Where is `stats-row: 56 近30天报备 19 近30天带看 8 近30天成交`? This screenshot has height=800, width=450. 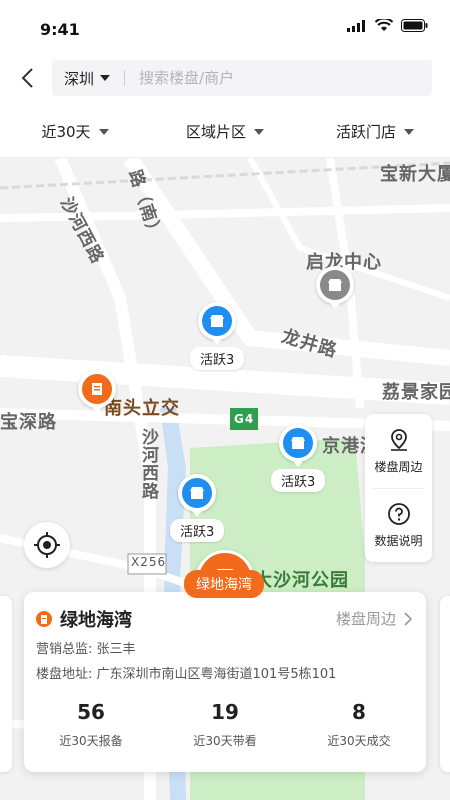
stats-row: 56 近30天报备 19 近30天带看 8 近30天成交 is located at coordinates (225, 724).